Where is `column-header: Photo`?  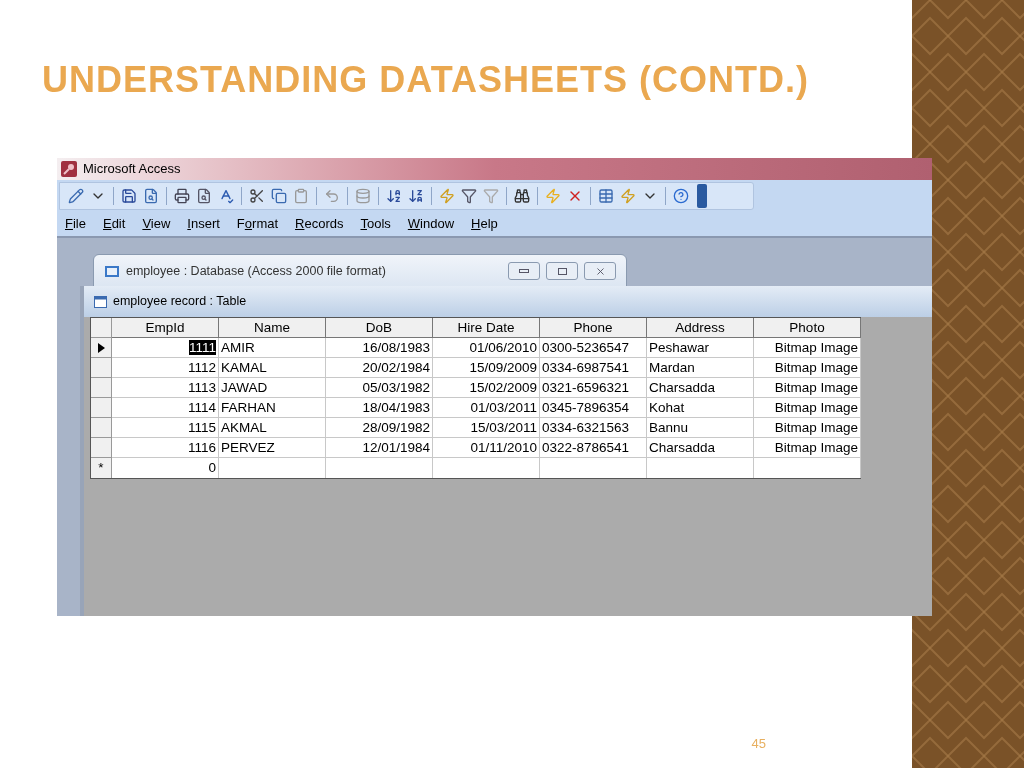
column-header: Photo is located at coordinates (807, 328).